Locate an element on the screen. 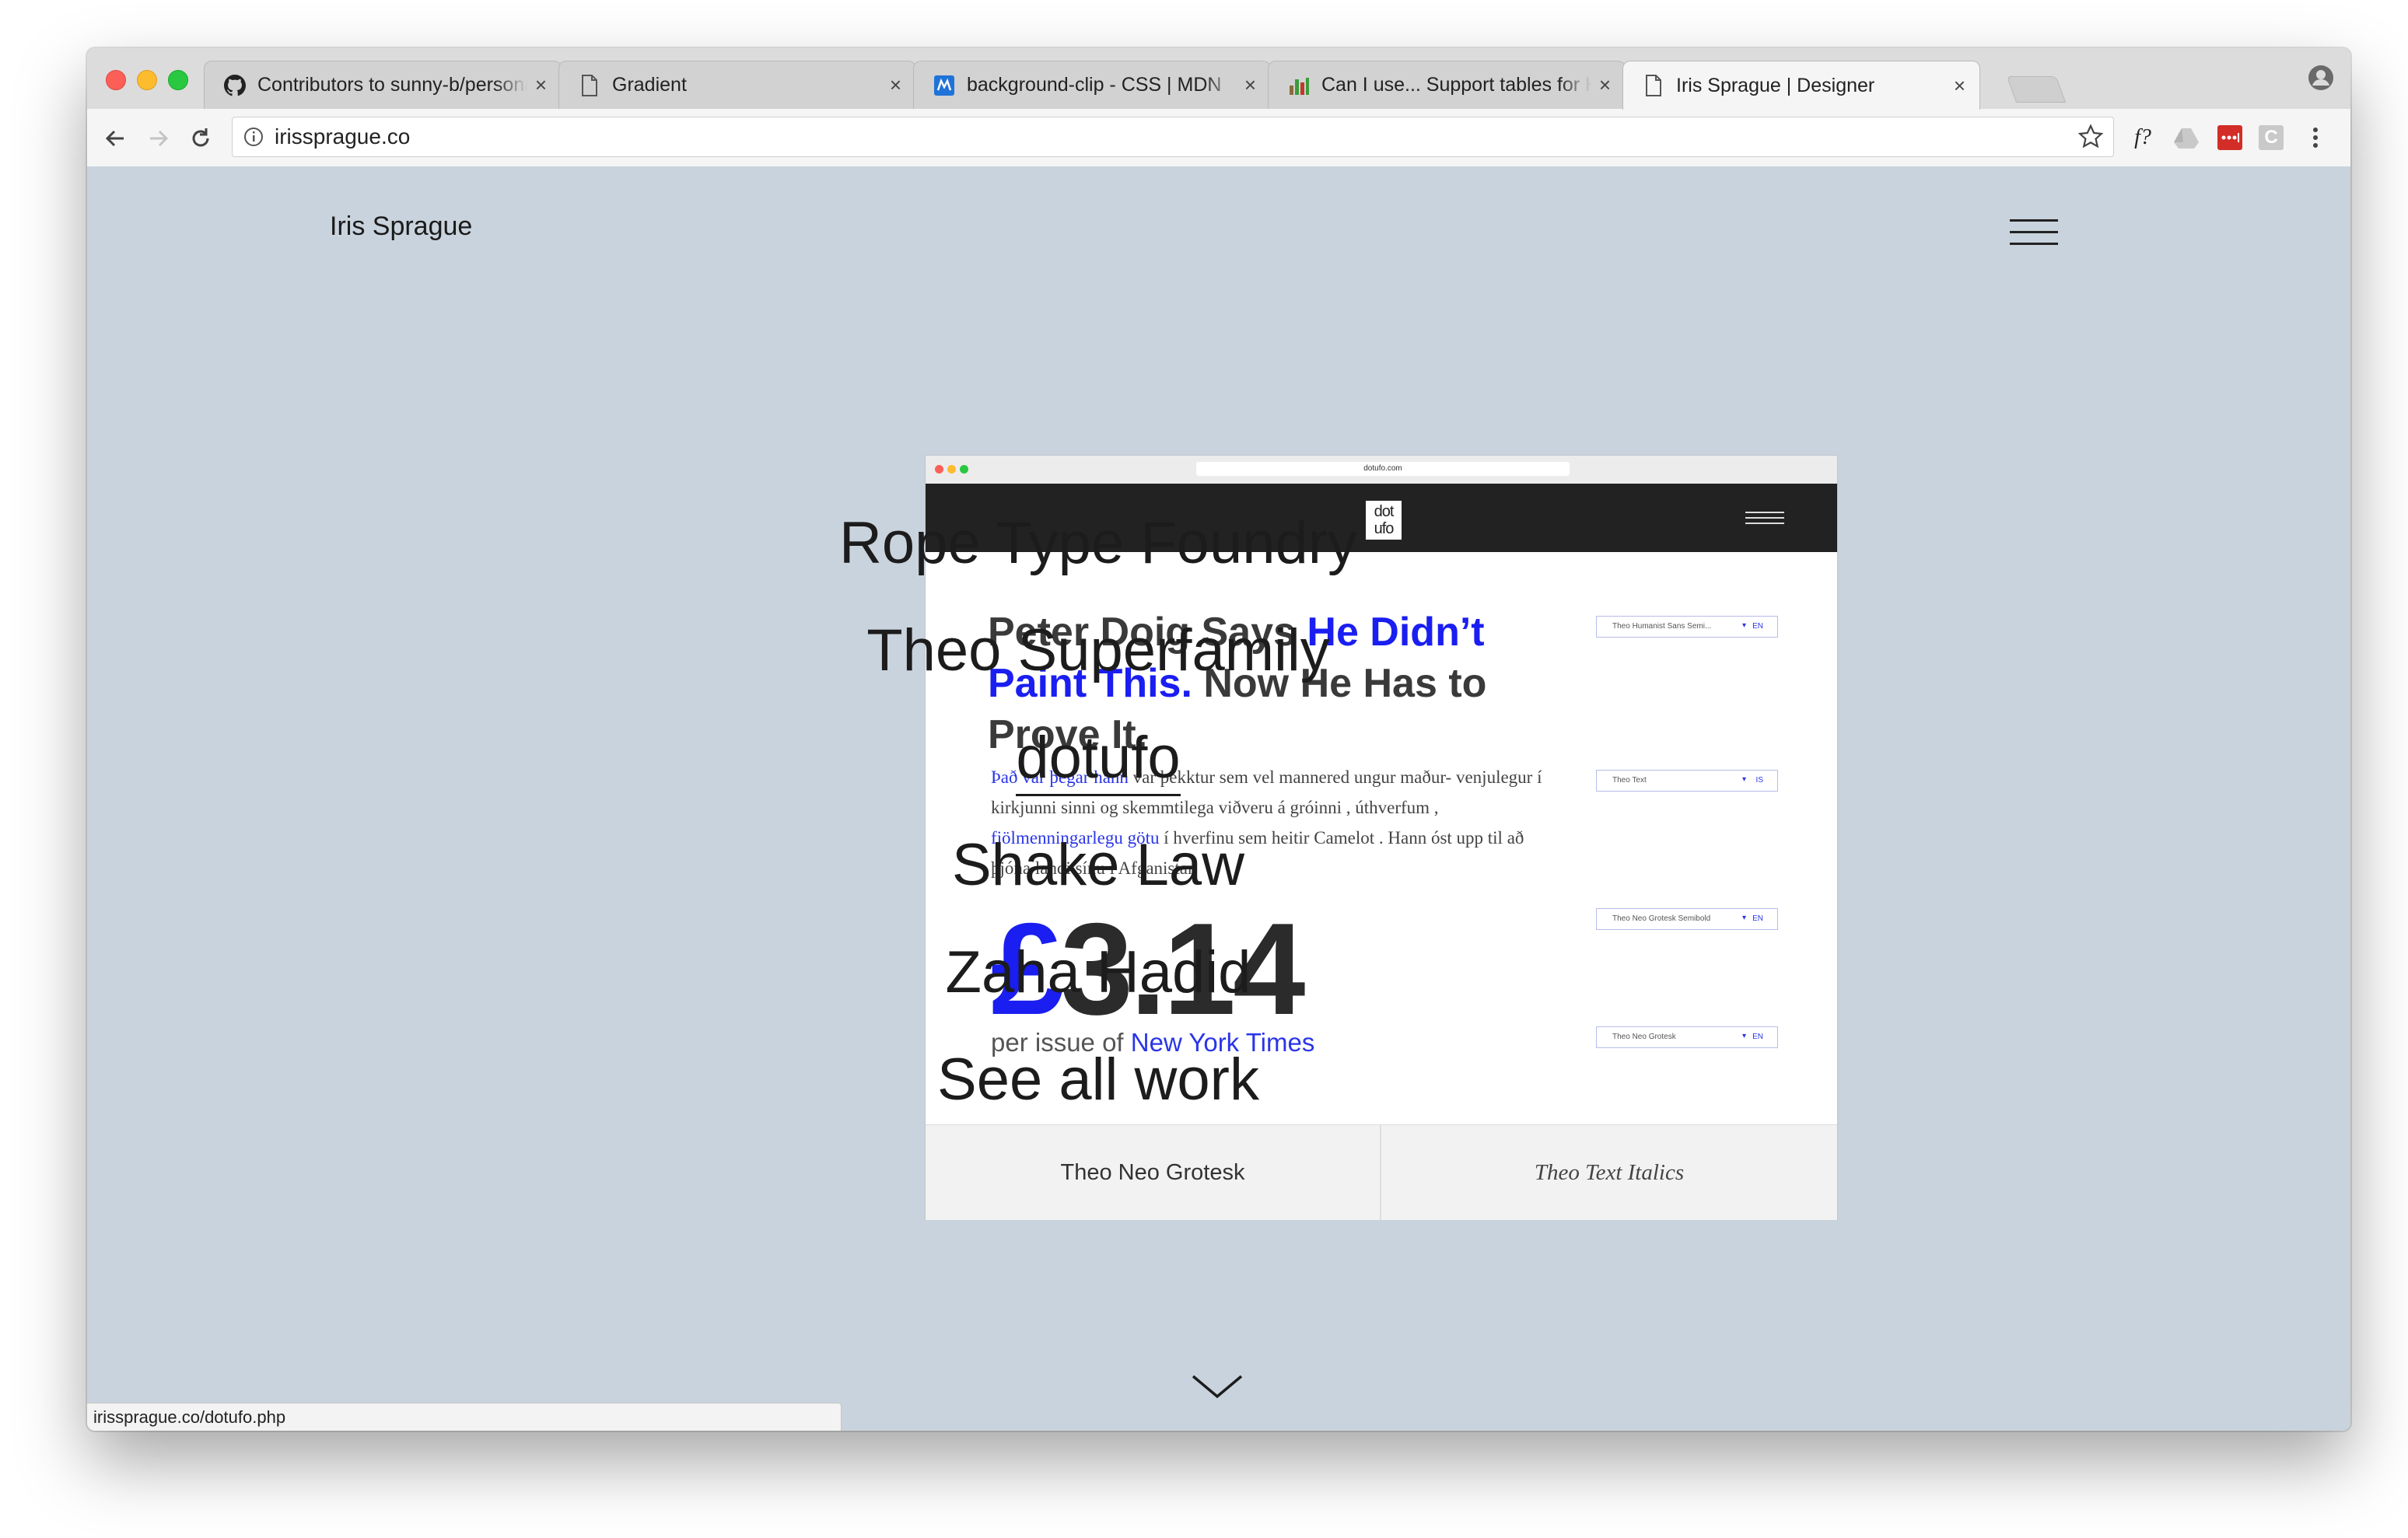 This screenshot has width=2408, height=1538. tab-github: Contributors to sunny-b/personal-site × is located at coordinates (383, 85).